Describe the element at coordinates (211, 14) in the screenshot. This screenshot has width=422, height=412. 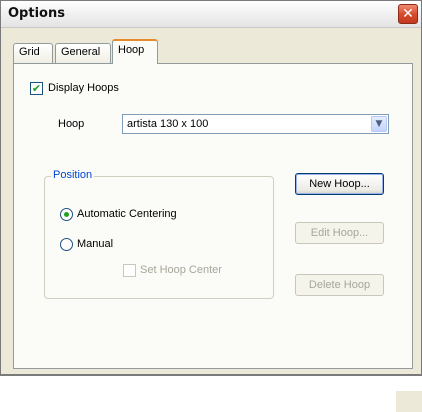
I see `title-bar: Options ✕` at that location.